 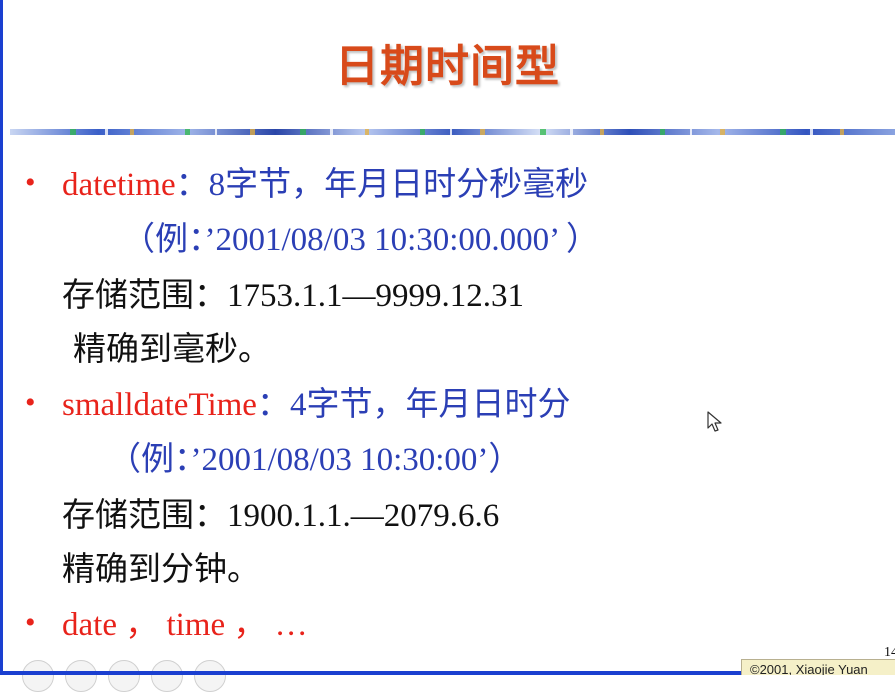 What do you see at coordinates (159, 405) in the screenshot?
I see `type-name-smalldatetime: smalldateTime` at bounding box center [159, 405].